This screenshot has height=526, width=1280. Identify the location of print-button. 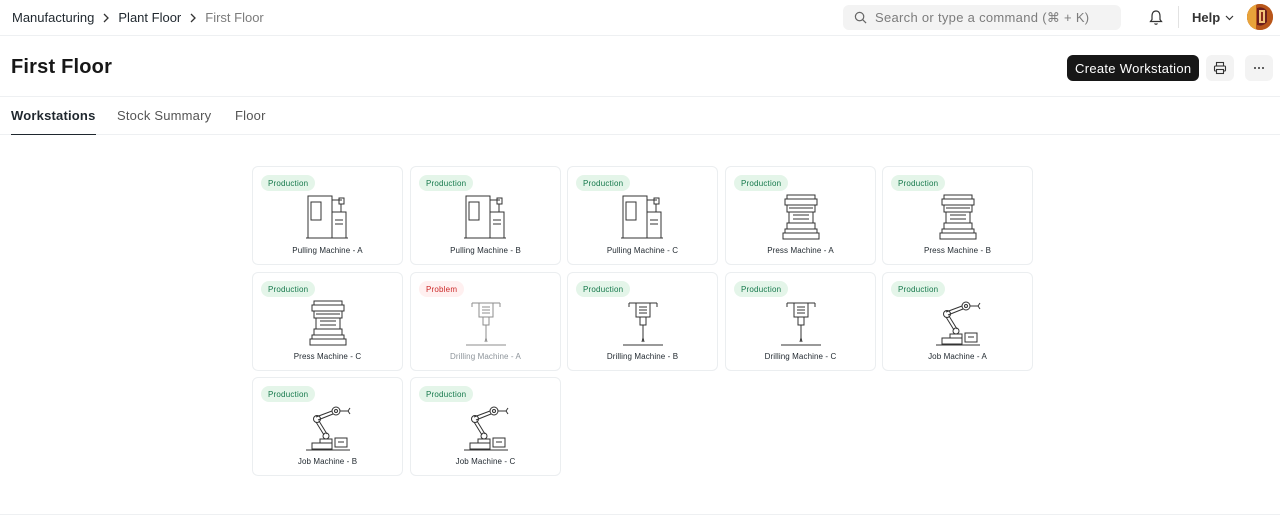
(1220, 68).